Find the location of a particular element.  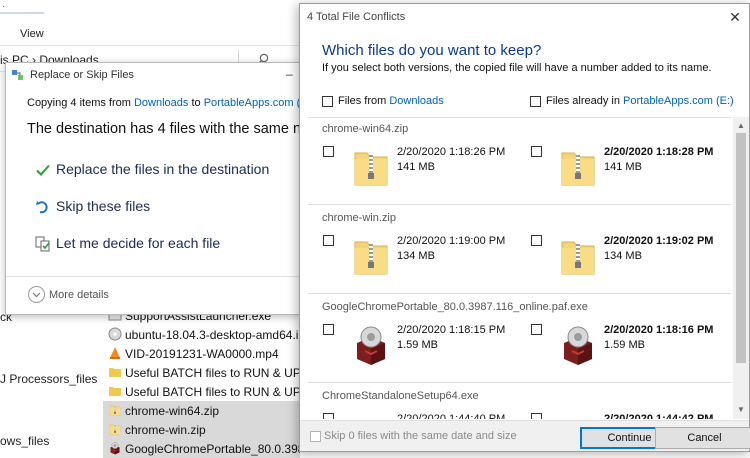

source-date: 2/20/2020 1:18:26 PM is located at coordinates (451, 152).